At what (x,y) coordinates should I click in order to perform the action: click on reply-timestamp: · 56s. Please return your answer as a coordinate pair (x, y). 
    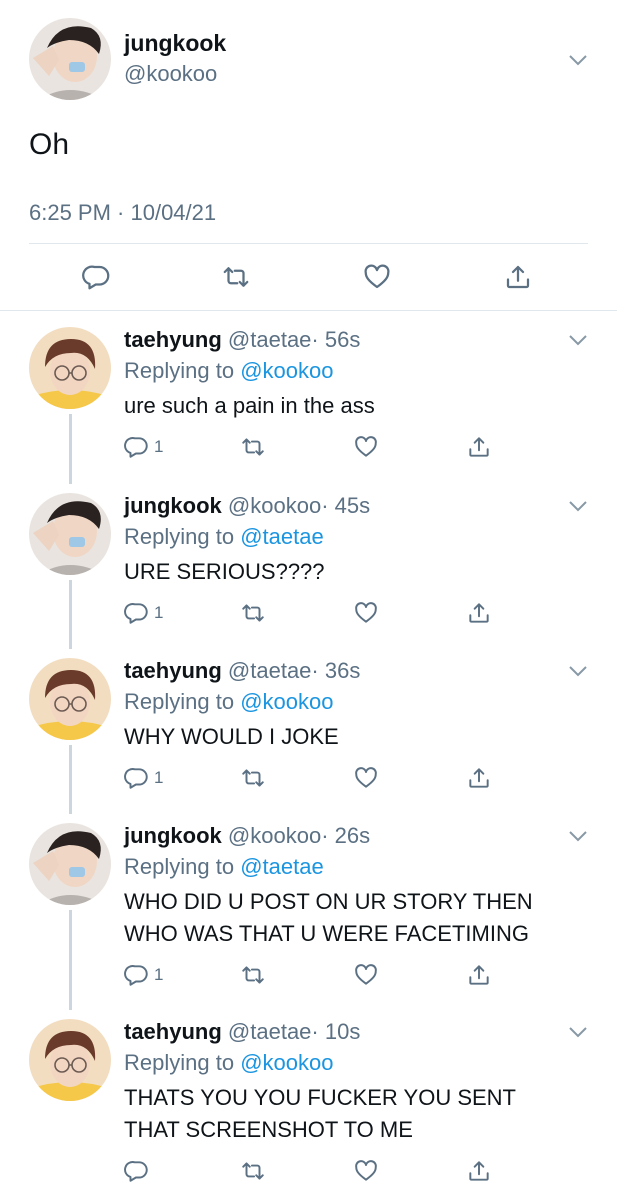
    Looking at the image, I should click on (335, 339).